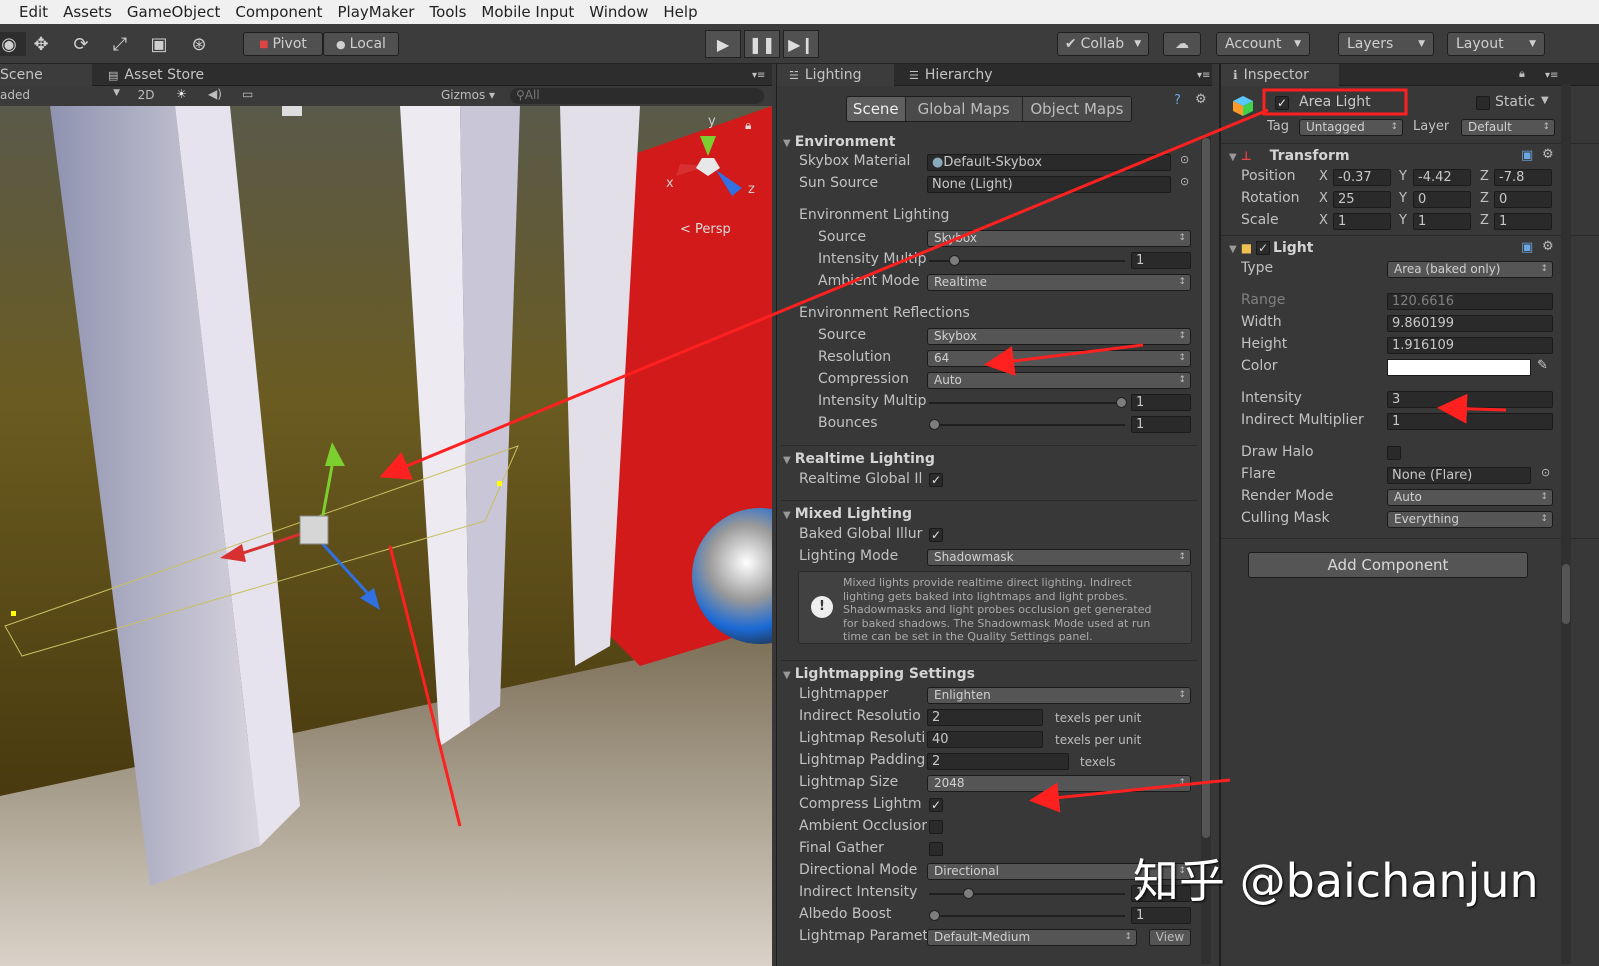  What do you see at coordinates (62, 95) in the screenshot?
I see `shading-mode-dropdown: aded ▼` at bounding box center [62, 95].